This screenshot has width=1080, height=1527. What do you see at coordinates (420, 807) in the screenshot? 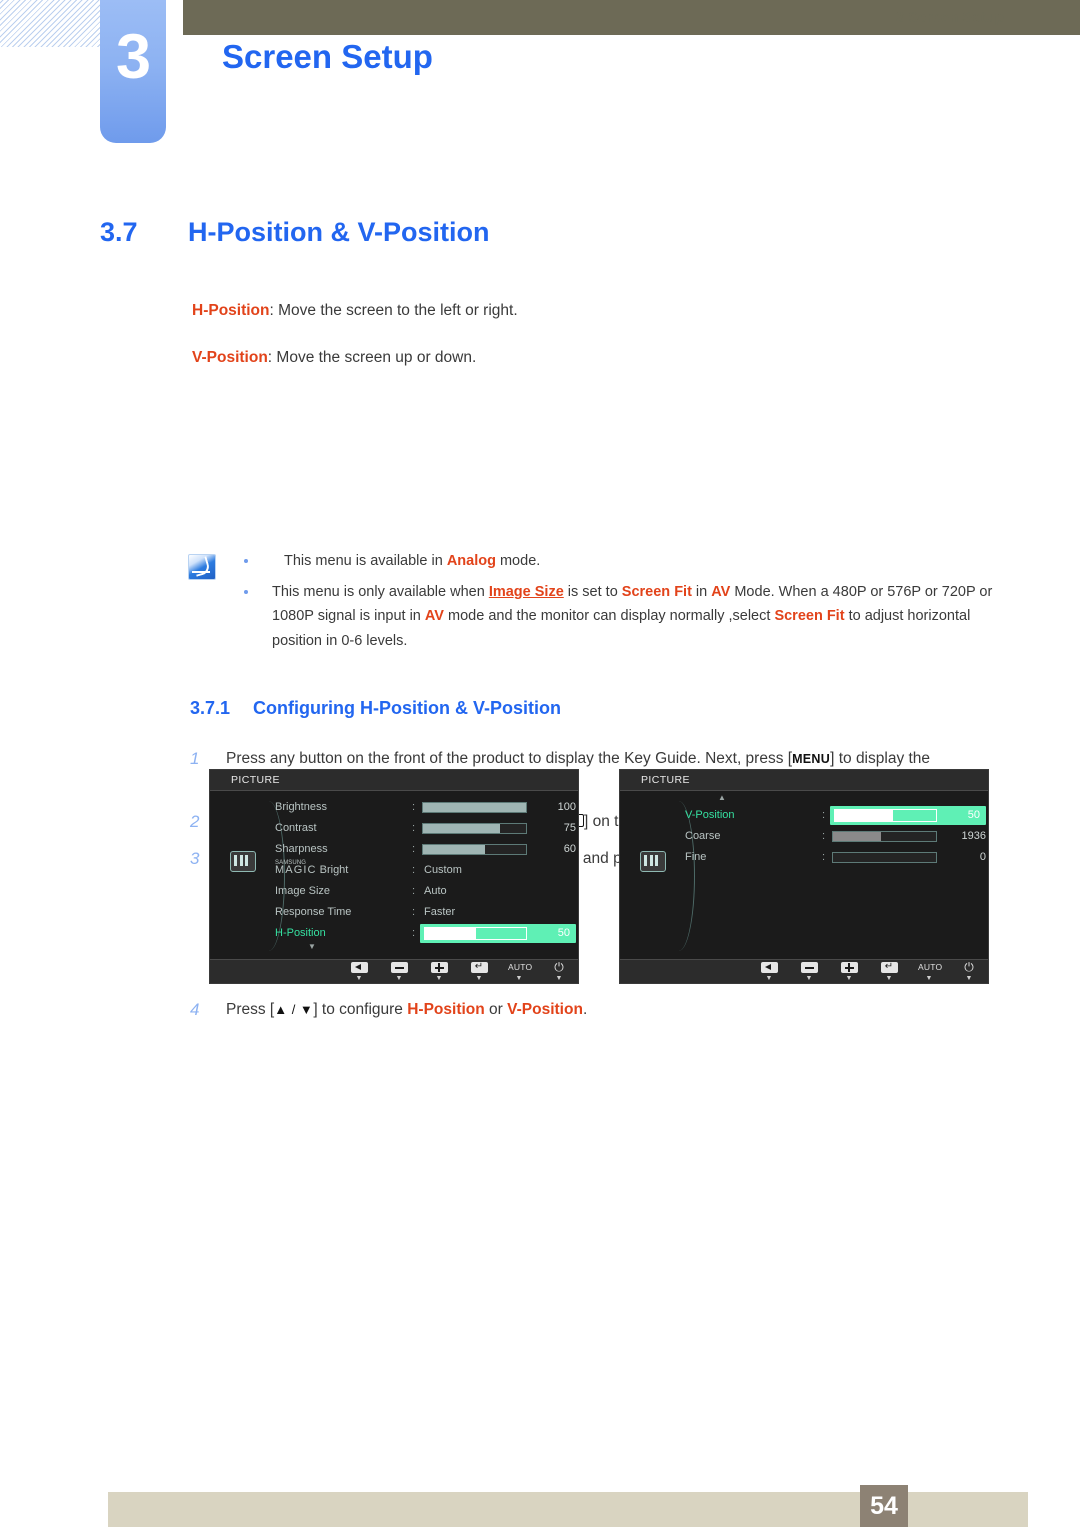
I see `osd-row-brightness: Brightness : 100` at bounding box center [420, 807].